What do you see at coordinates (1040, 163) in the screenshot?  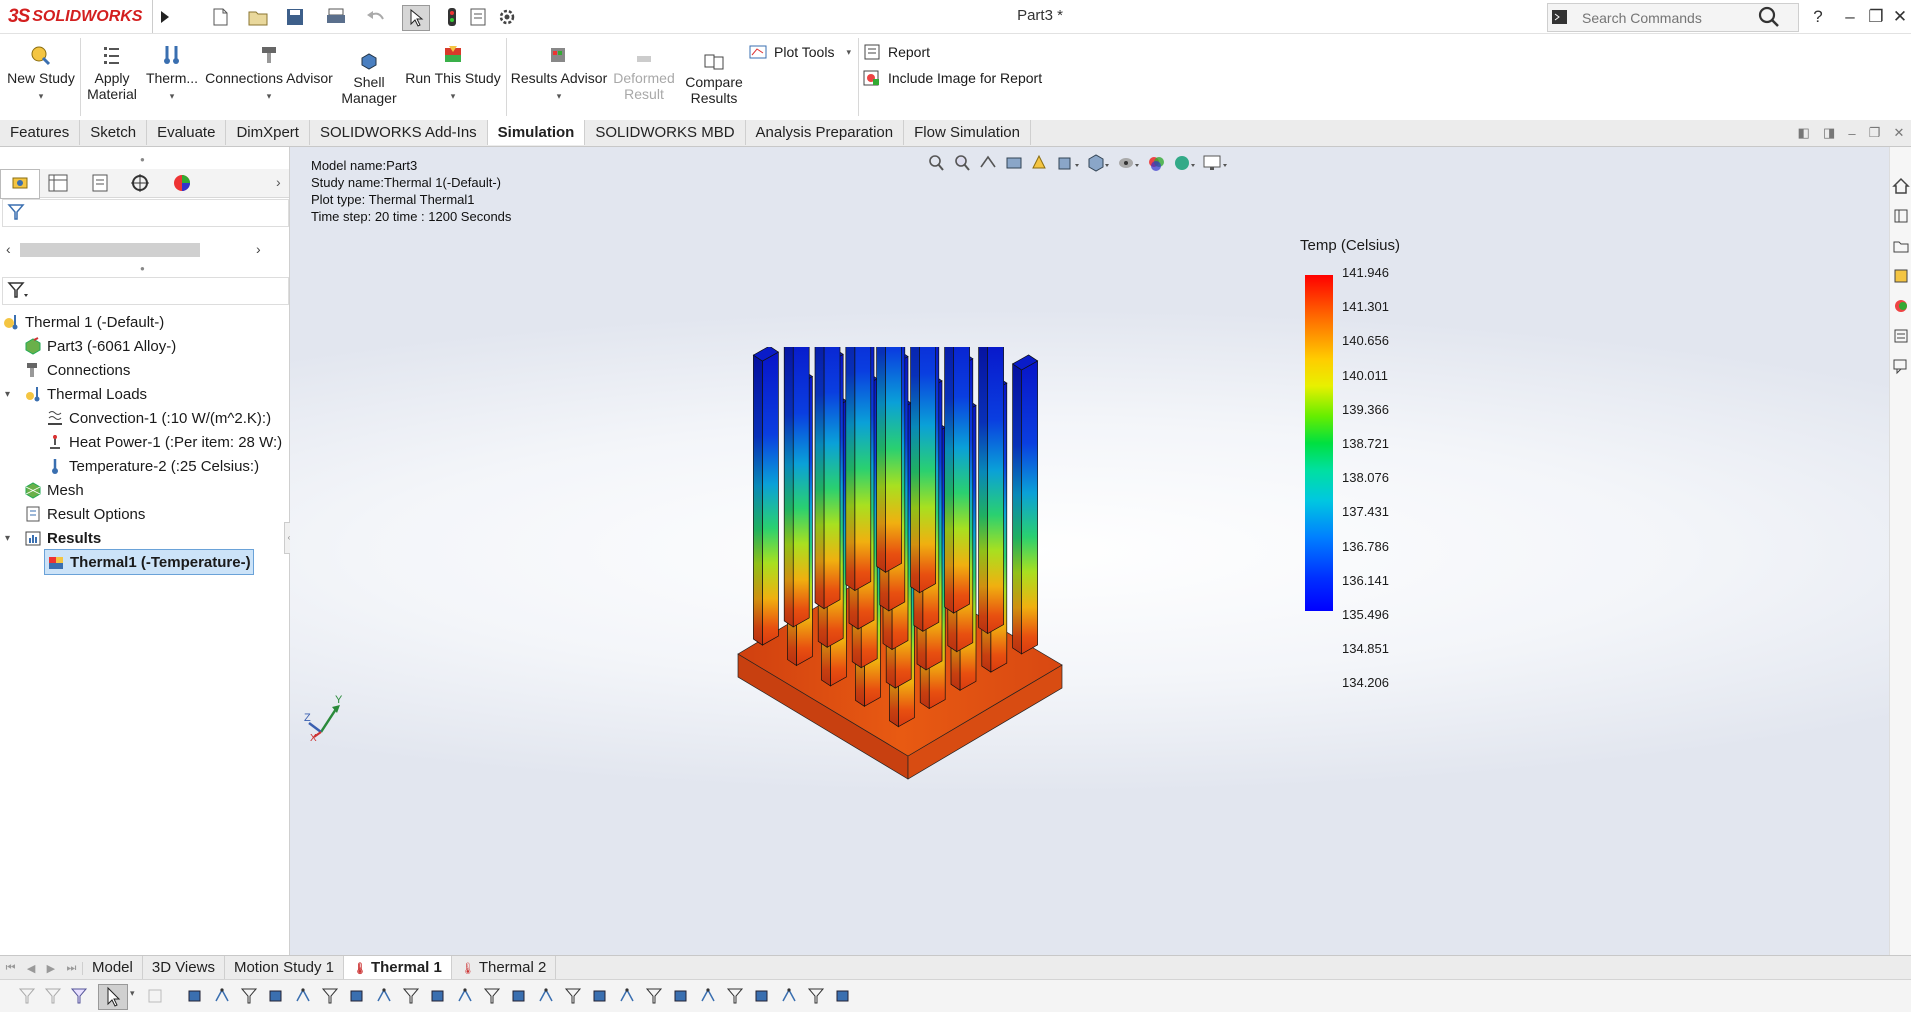 I see `dynamic-annotation-icon` at bounding box center [1040, 163].